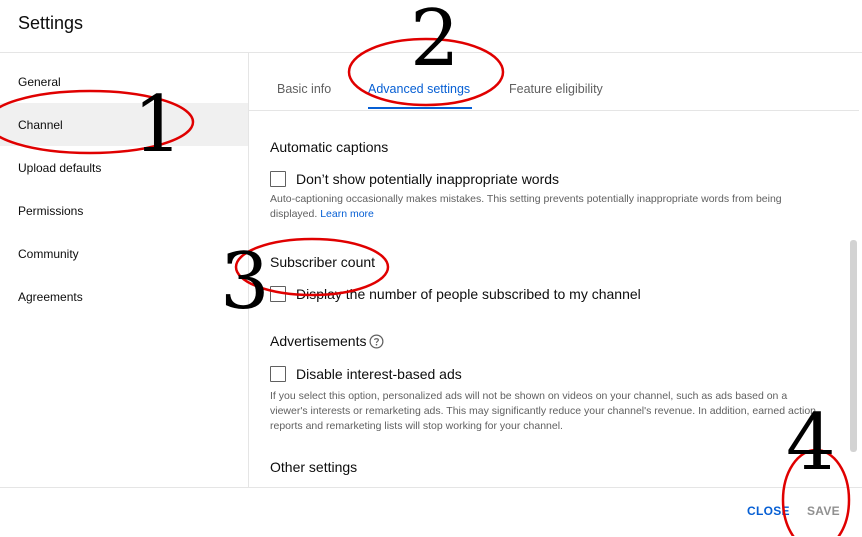  What do you see at coordinates (51, 211) in the screenshot?
I see `sidebar-item-label: Permissions` at bounding box center [51, 211].